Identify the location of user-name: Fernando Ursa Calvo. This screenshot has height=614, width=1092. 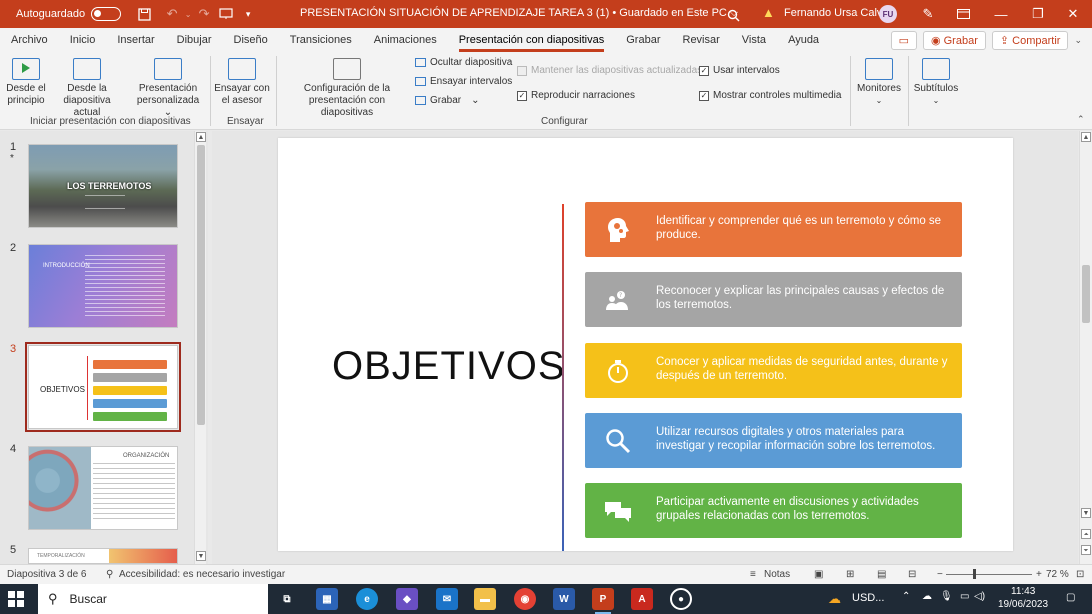
(836, 13).